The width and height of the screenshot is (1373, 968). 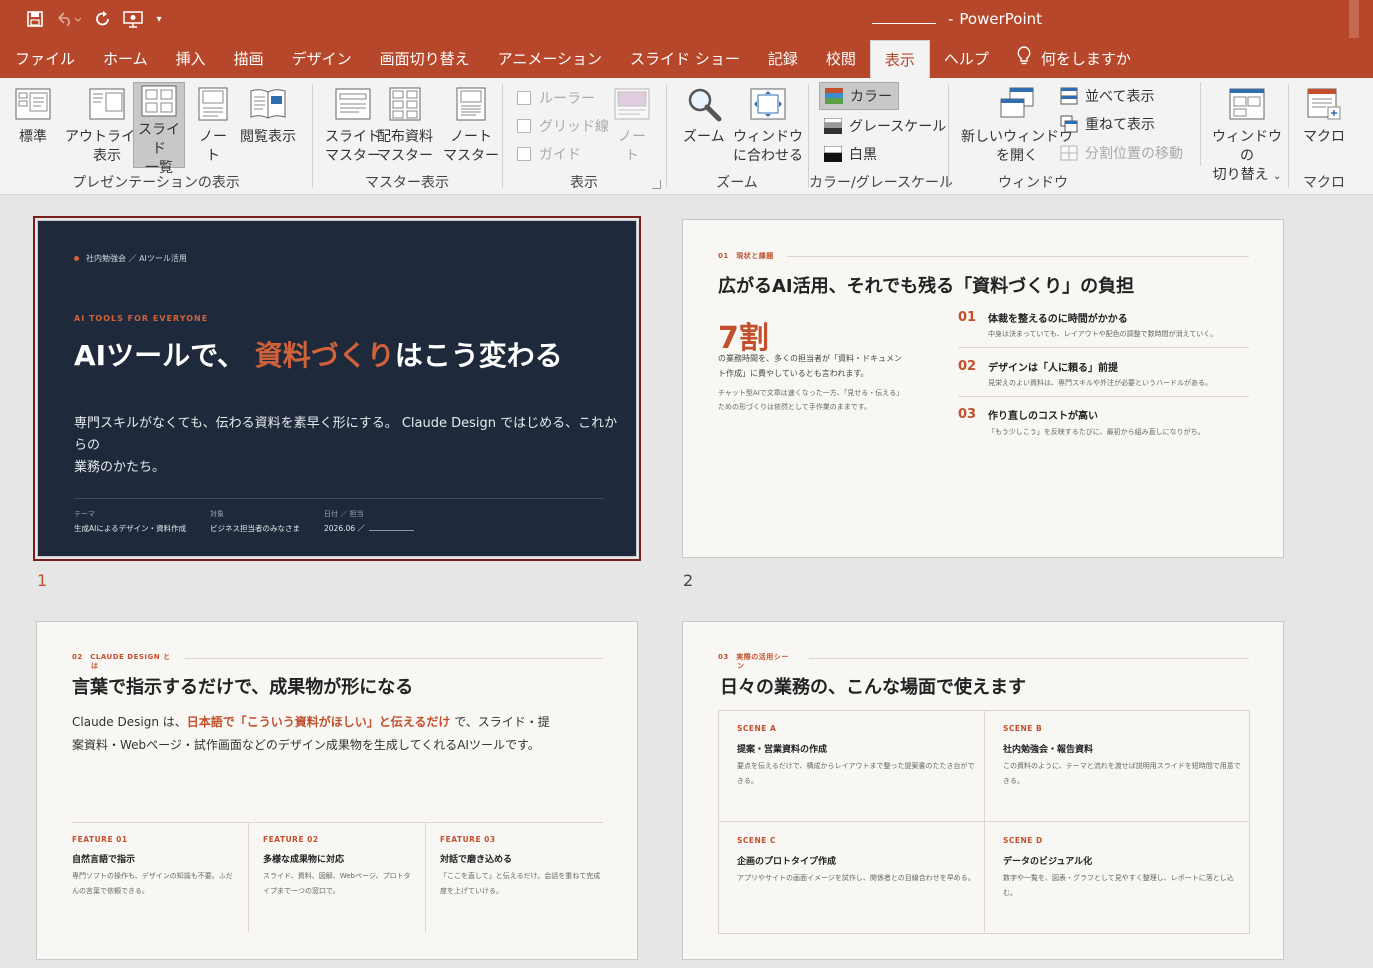 What do you see at coordinates (44, 58) in the screenshot?
I see `tab-file: ファイル` at bounding box center [44, 58].